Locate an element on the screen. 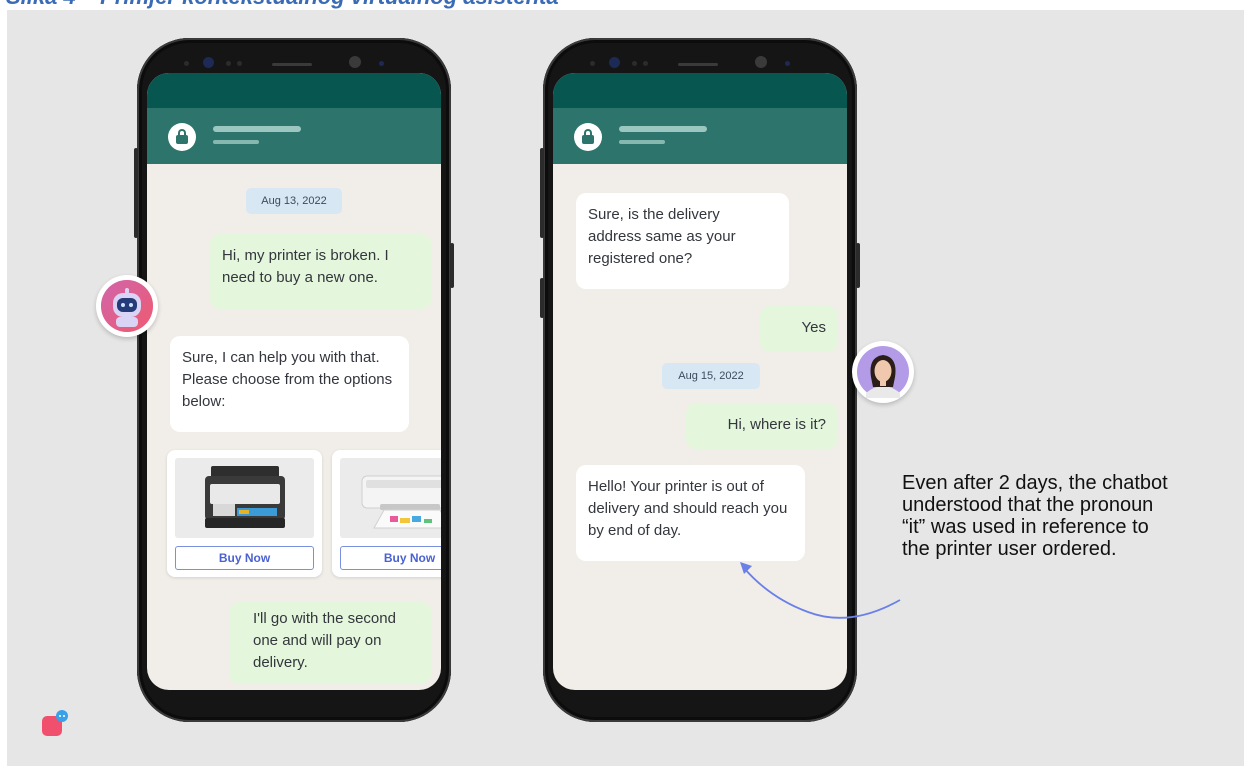 This screenshot has width=1244, height=766. date-chip: Aug 15, 2022 is located at coordinates (711, 376).